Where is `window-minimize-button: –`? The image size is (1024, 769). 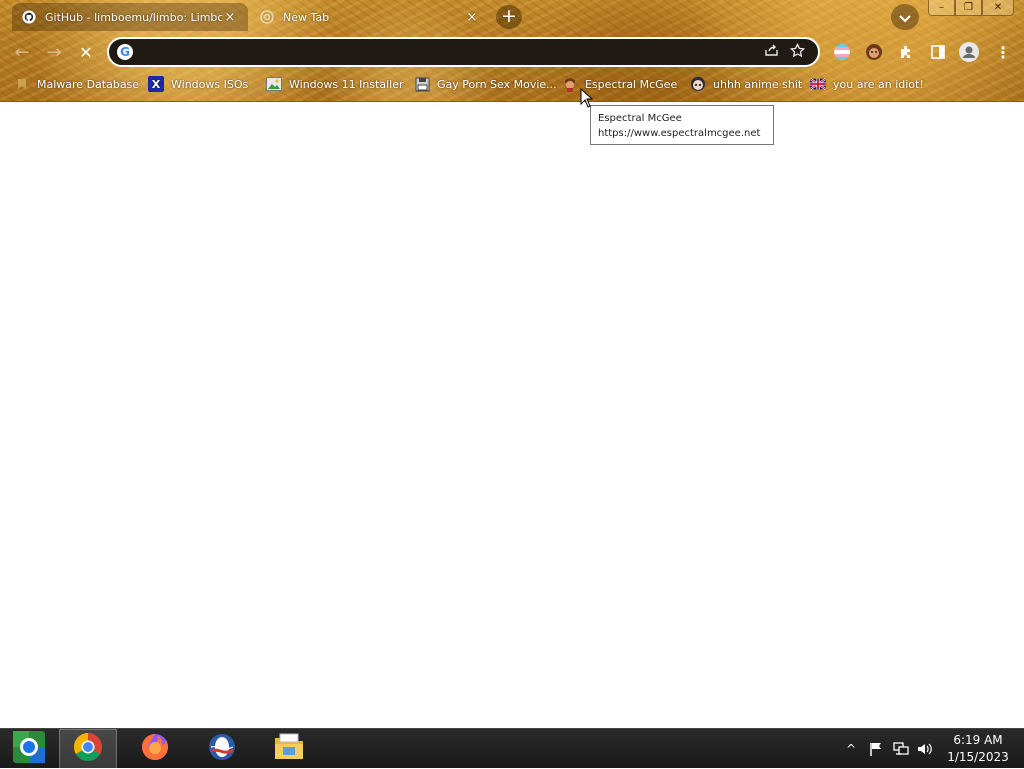 window-minimize-button: – is located at coordinates (941, 8).